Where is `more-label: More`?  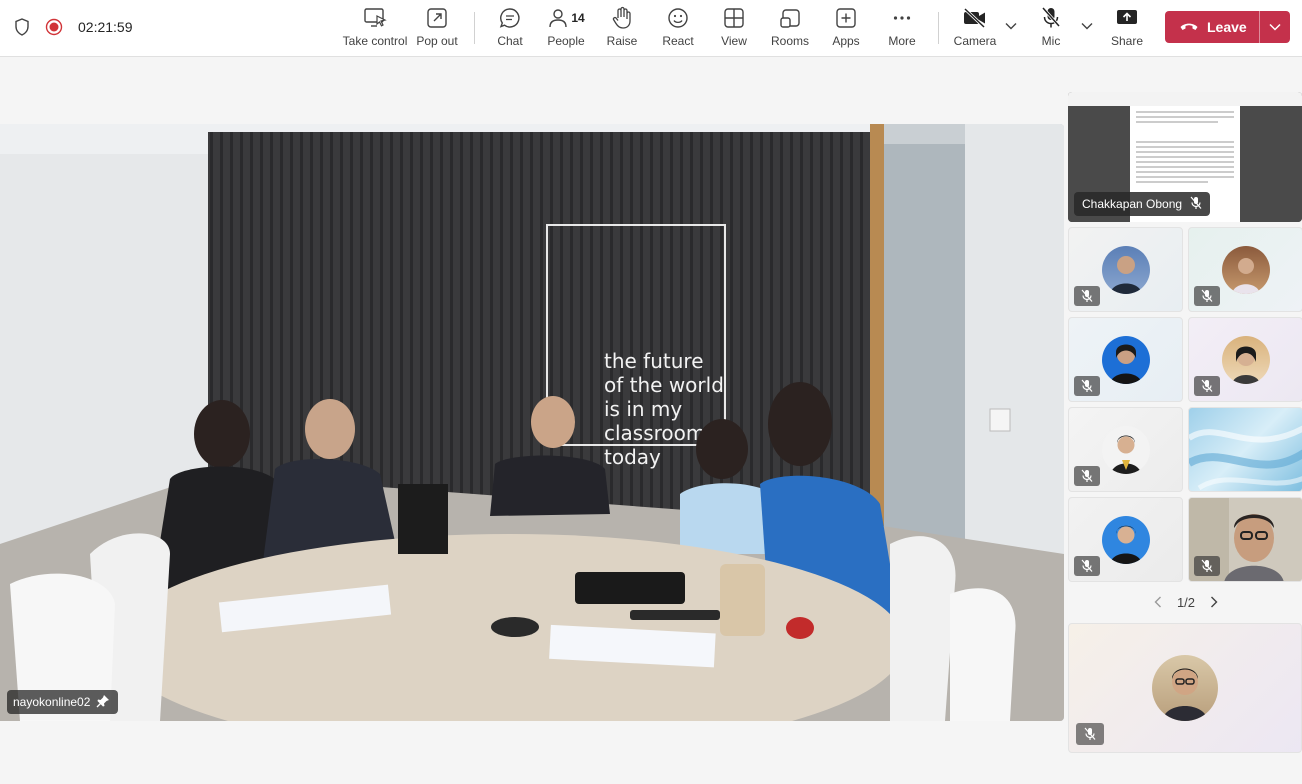
more-label: More is located at coordinates (902, 41).